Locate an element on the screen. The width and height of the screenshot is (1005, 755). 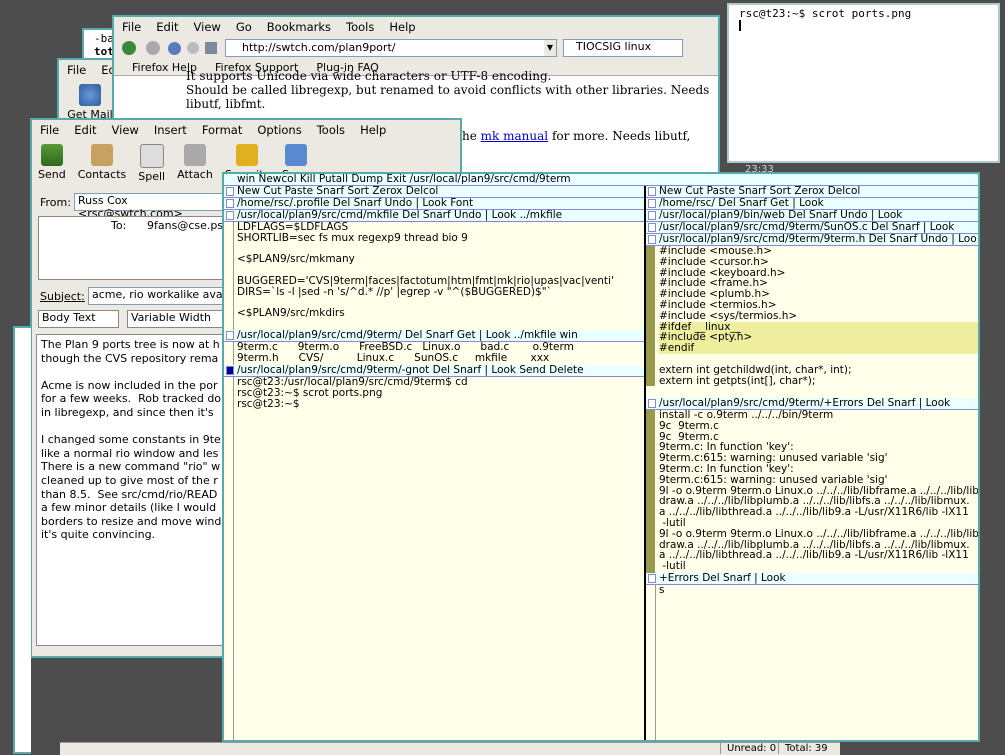
get-mail-icon is located at coordinates (90, 95).